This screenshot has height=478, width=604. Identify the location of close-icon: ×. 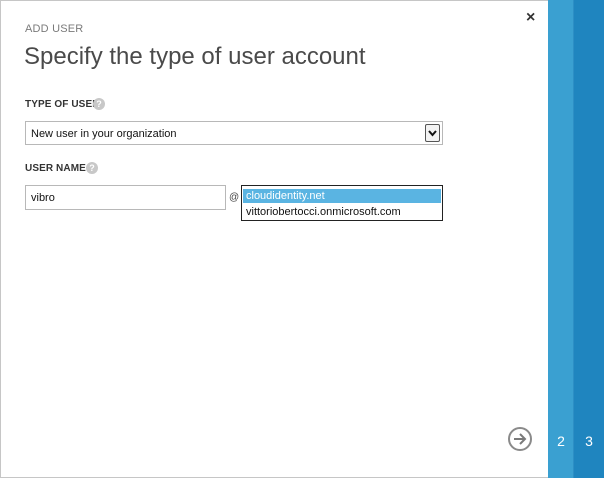
(530, 18).